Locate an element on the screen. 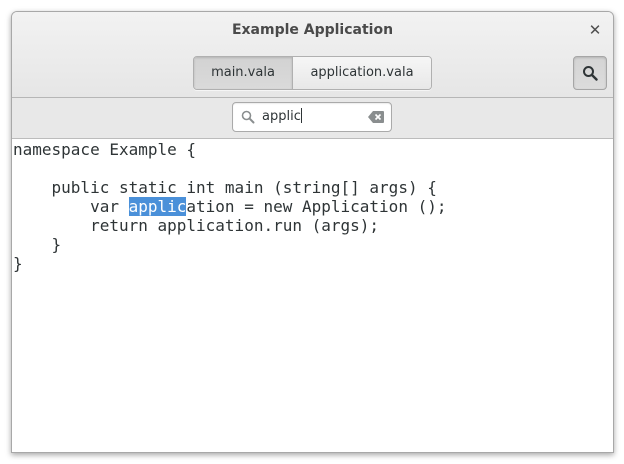 This screenshot has width=624, height=464. code-line-7: } is located at coordinates (18, 263).